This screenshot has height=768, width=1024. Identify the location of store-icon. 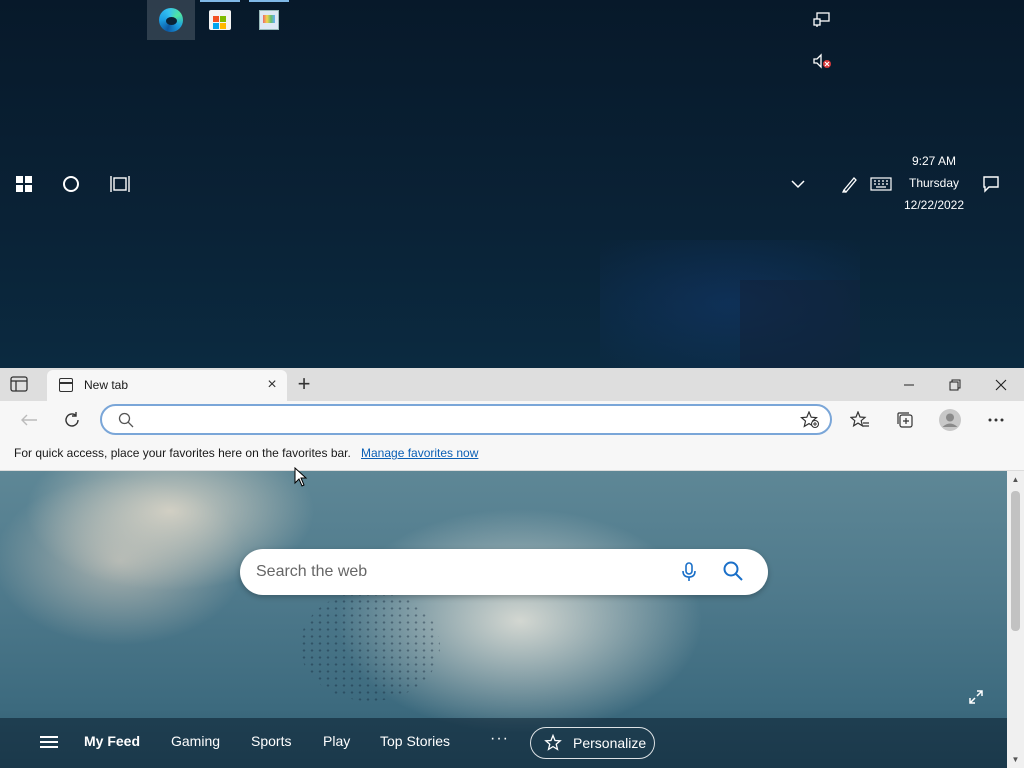
(220, 20).